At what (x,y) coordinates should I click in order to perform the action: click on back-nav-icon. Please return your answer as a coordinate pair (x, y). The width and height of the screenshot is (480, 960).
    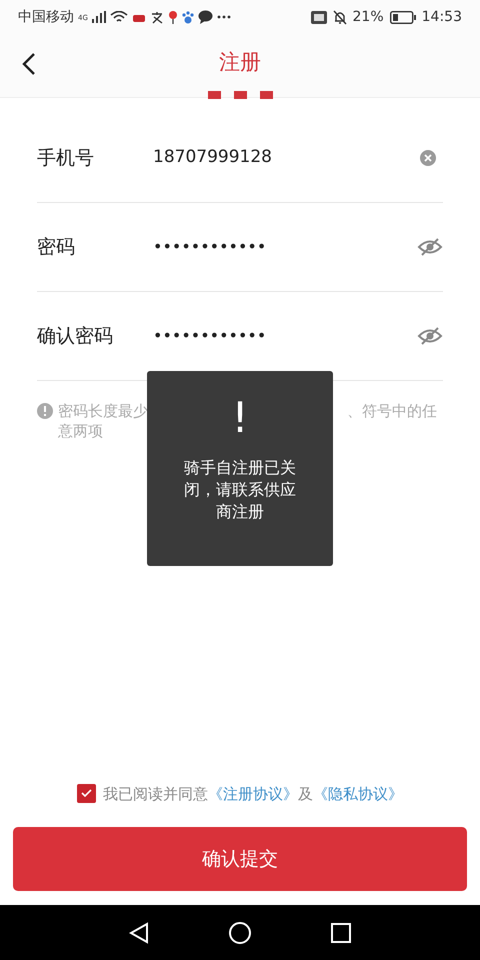
    Looking at the image, I should click on (139, 933).